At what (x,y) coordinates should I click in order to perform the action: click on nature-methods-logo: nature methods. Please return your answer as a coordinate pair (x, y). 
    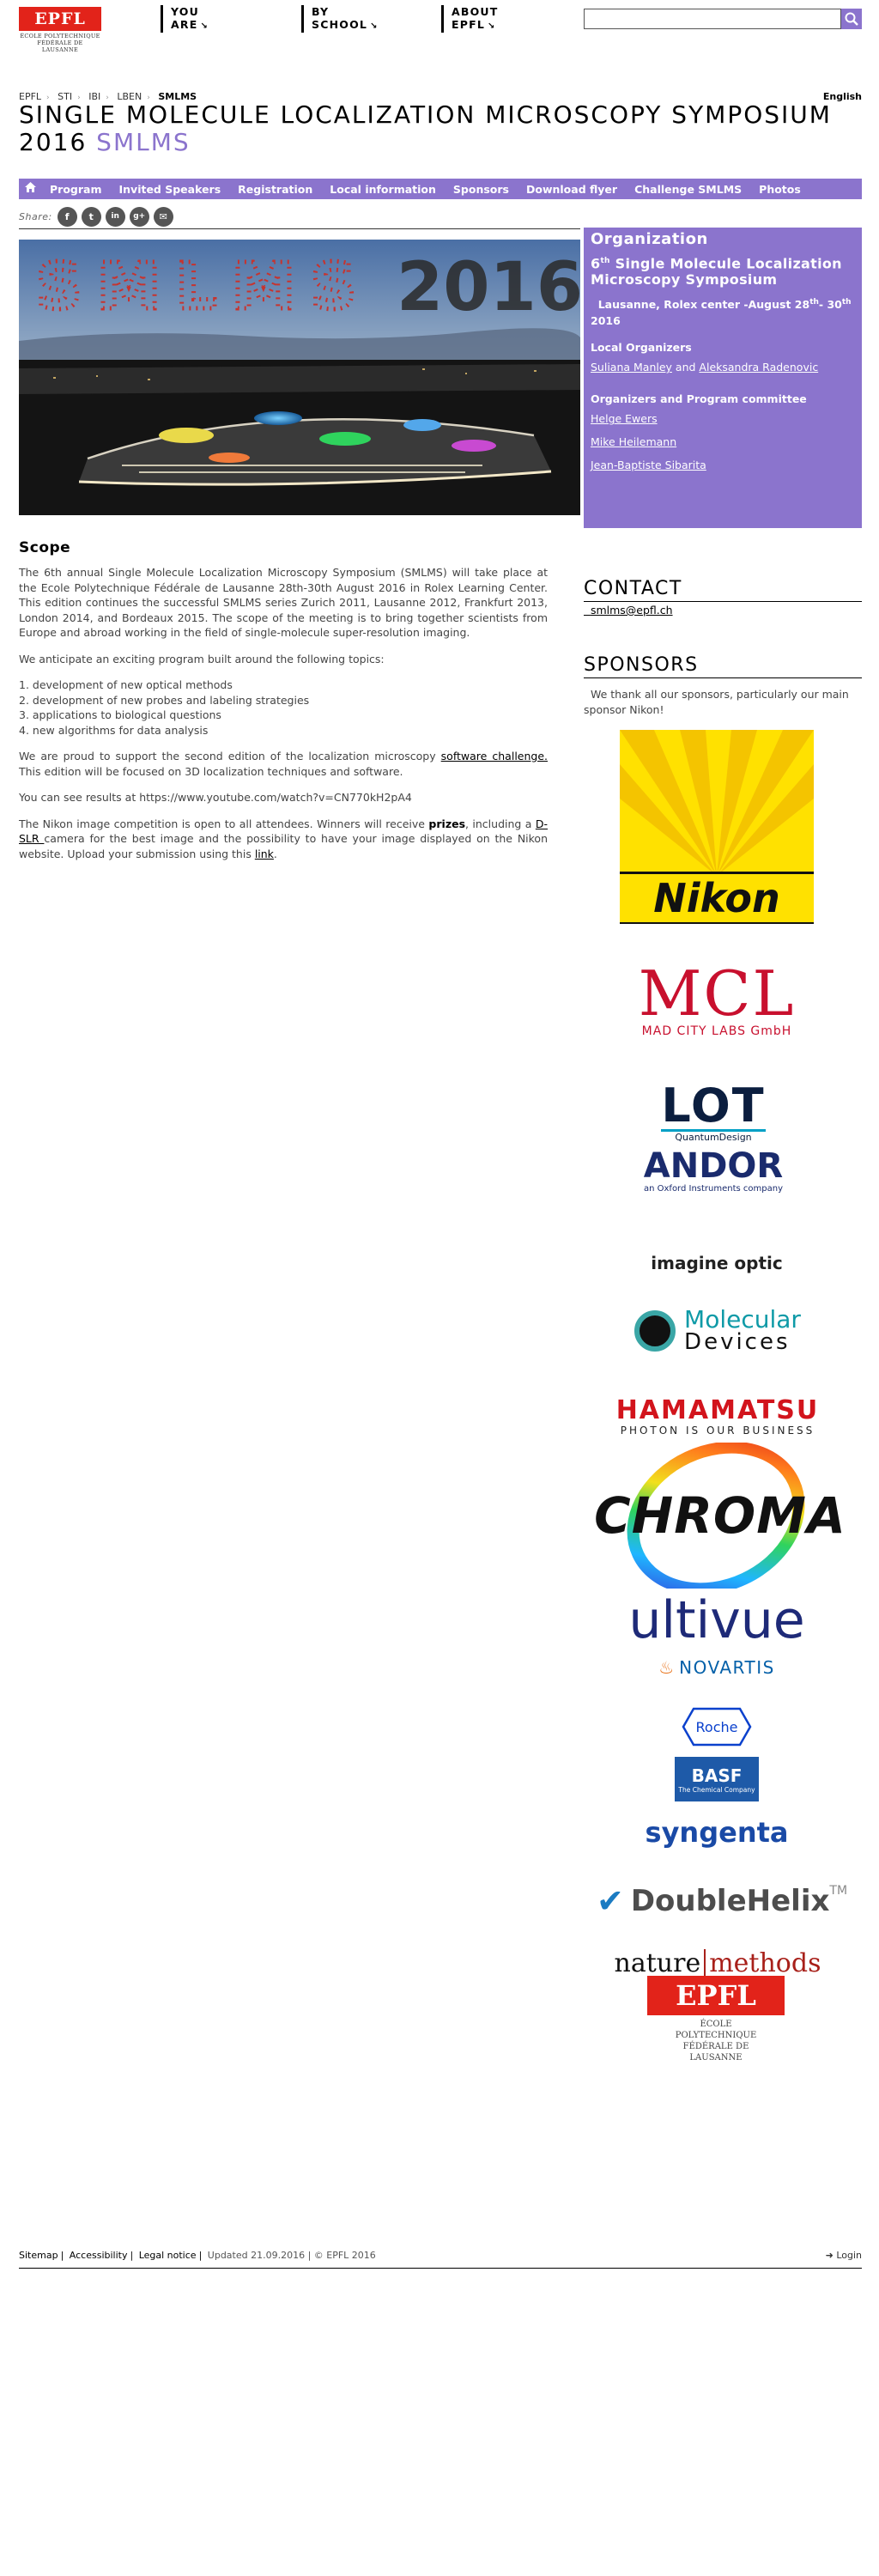
    Looking at the image, I should click on (717, 1963).